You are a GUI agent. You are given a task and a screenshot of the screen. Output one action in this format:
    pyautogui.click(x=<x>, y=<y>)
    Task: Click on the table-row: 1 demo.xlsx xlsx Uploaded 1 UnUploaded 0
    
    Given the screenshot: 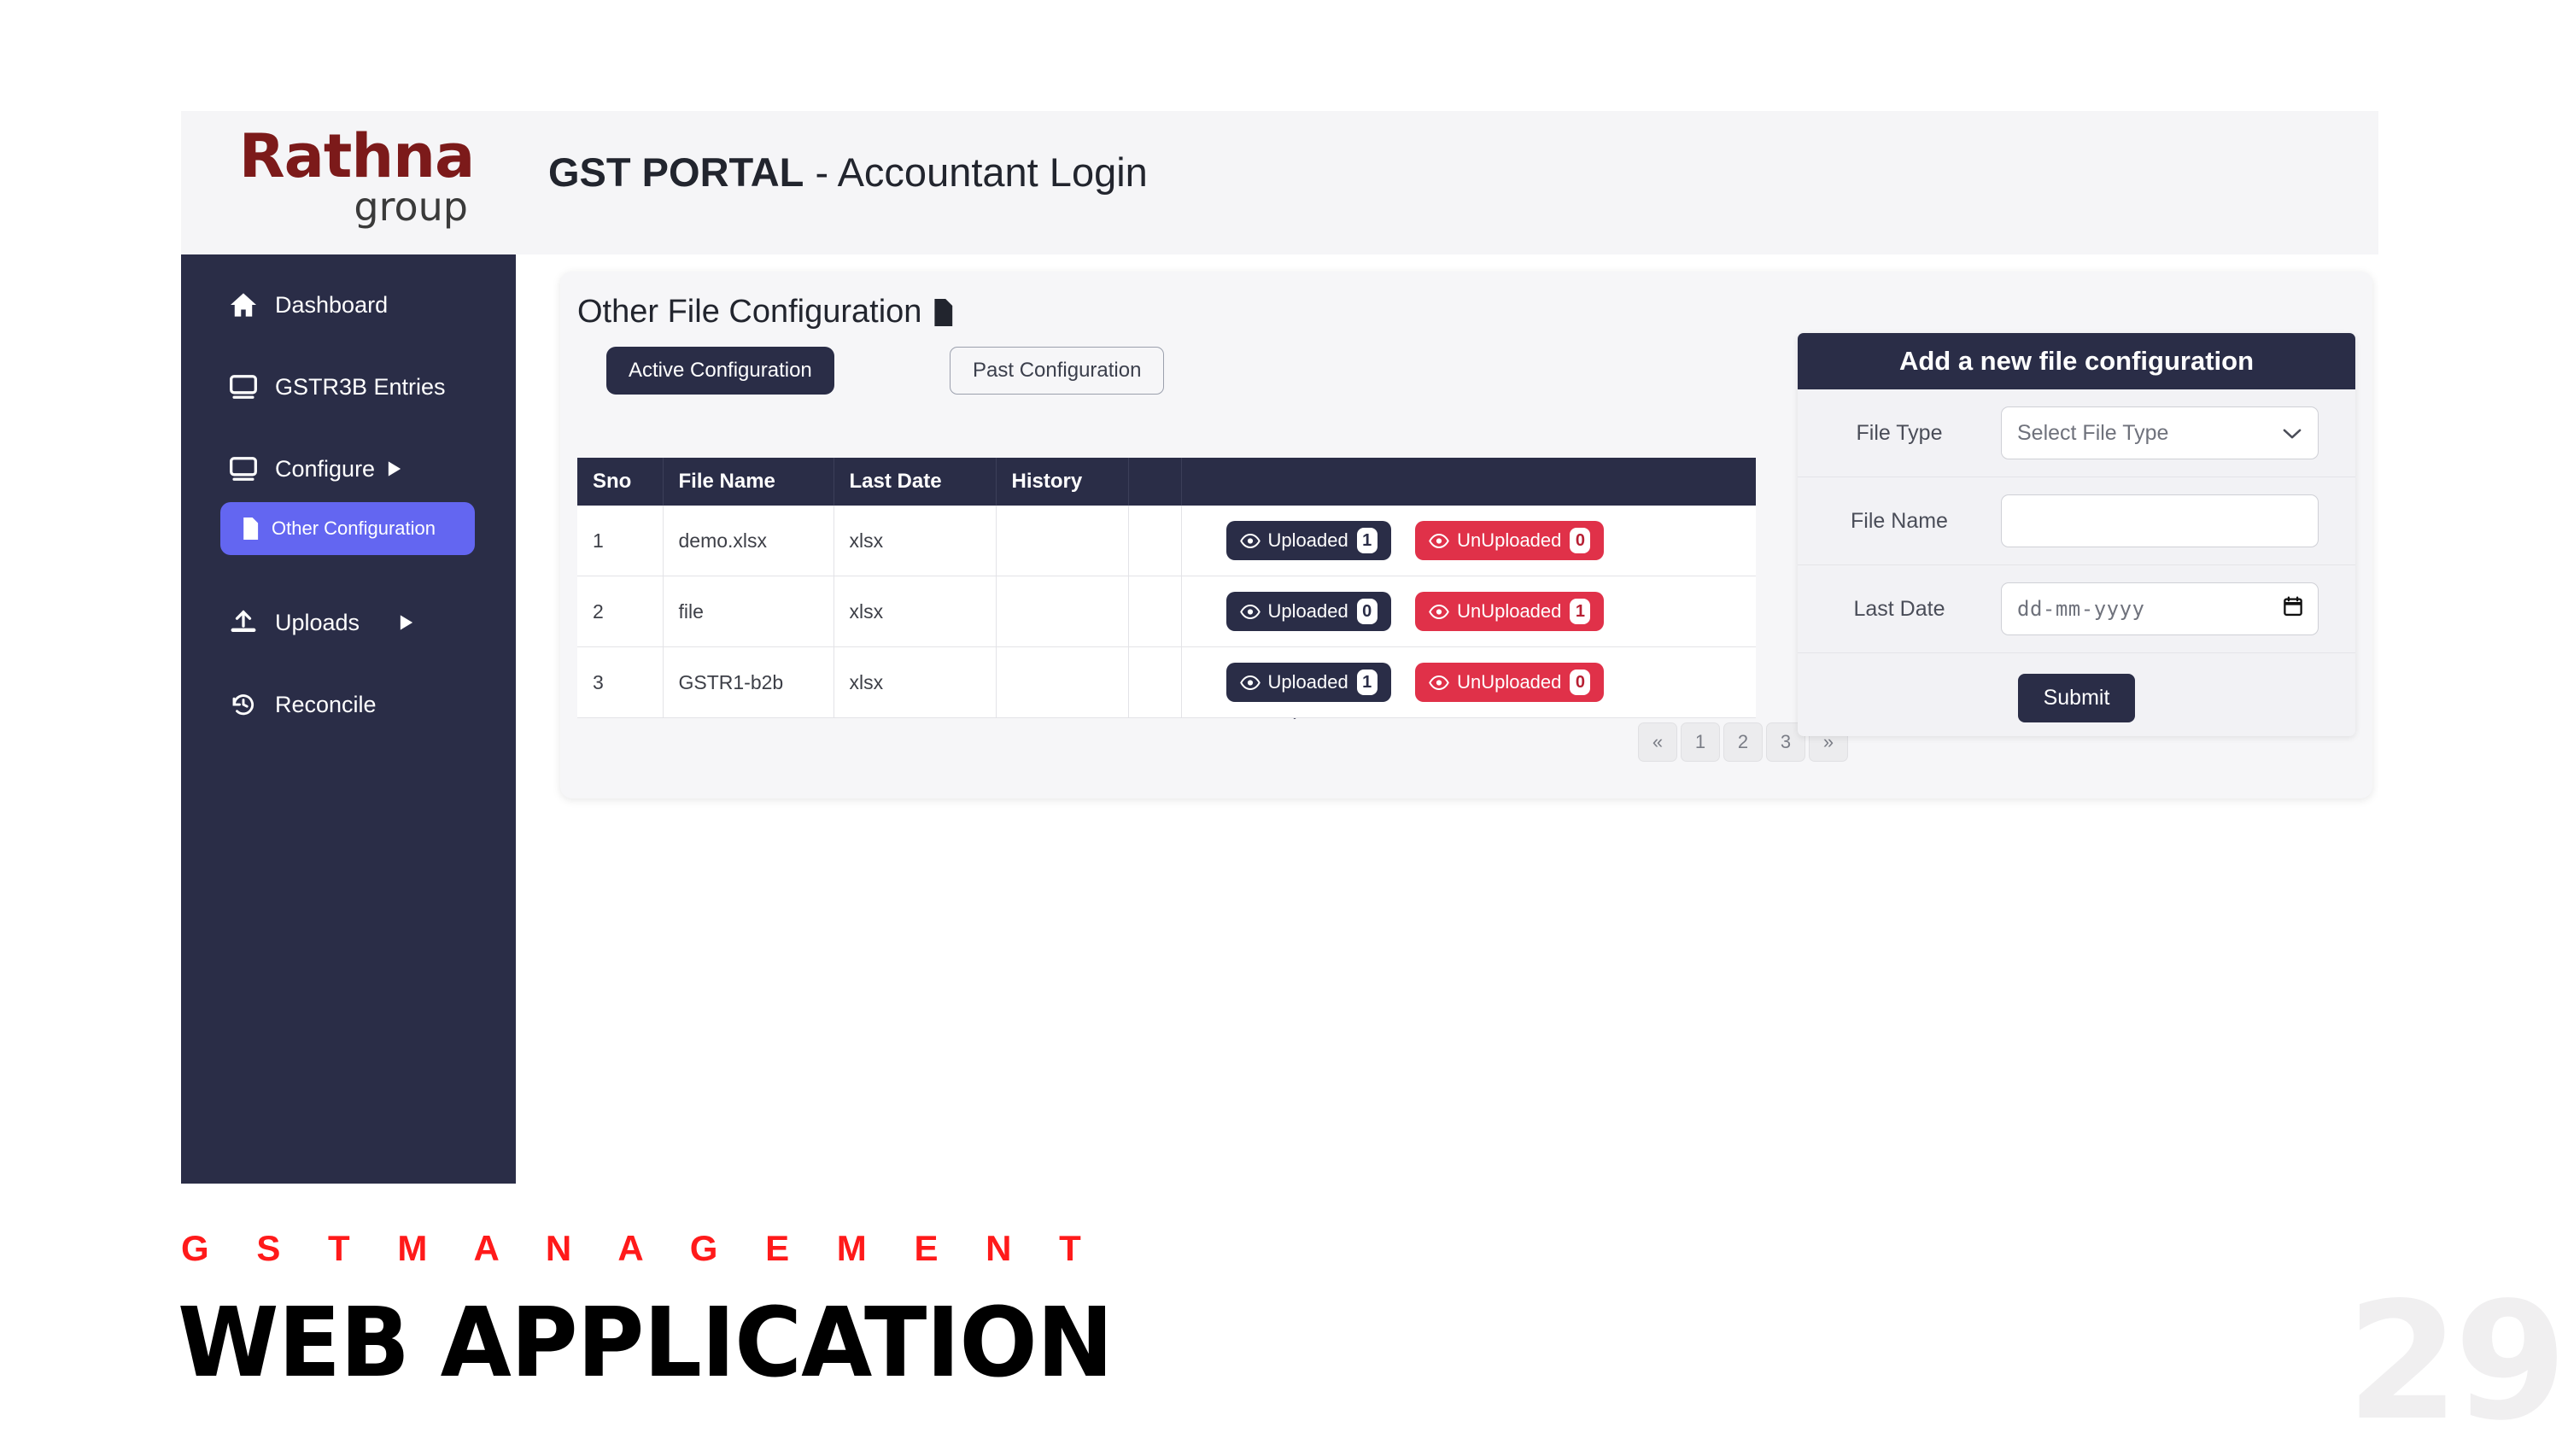 What is the action you would take?
    pyautogui.click(x=1166, y=541)
    